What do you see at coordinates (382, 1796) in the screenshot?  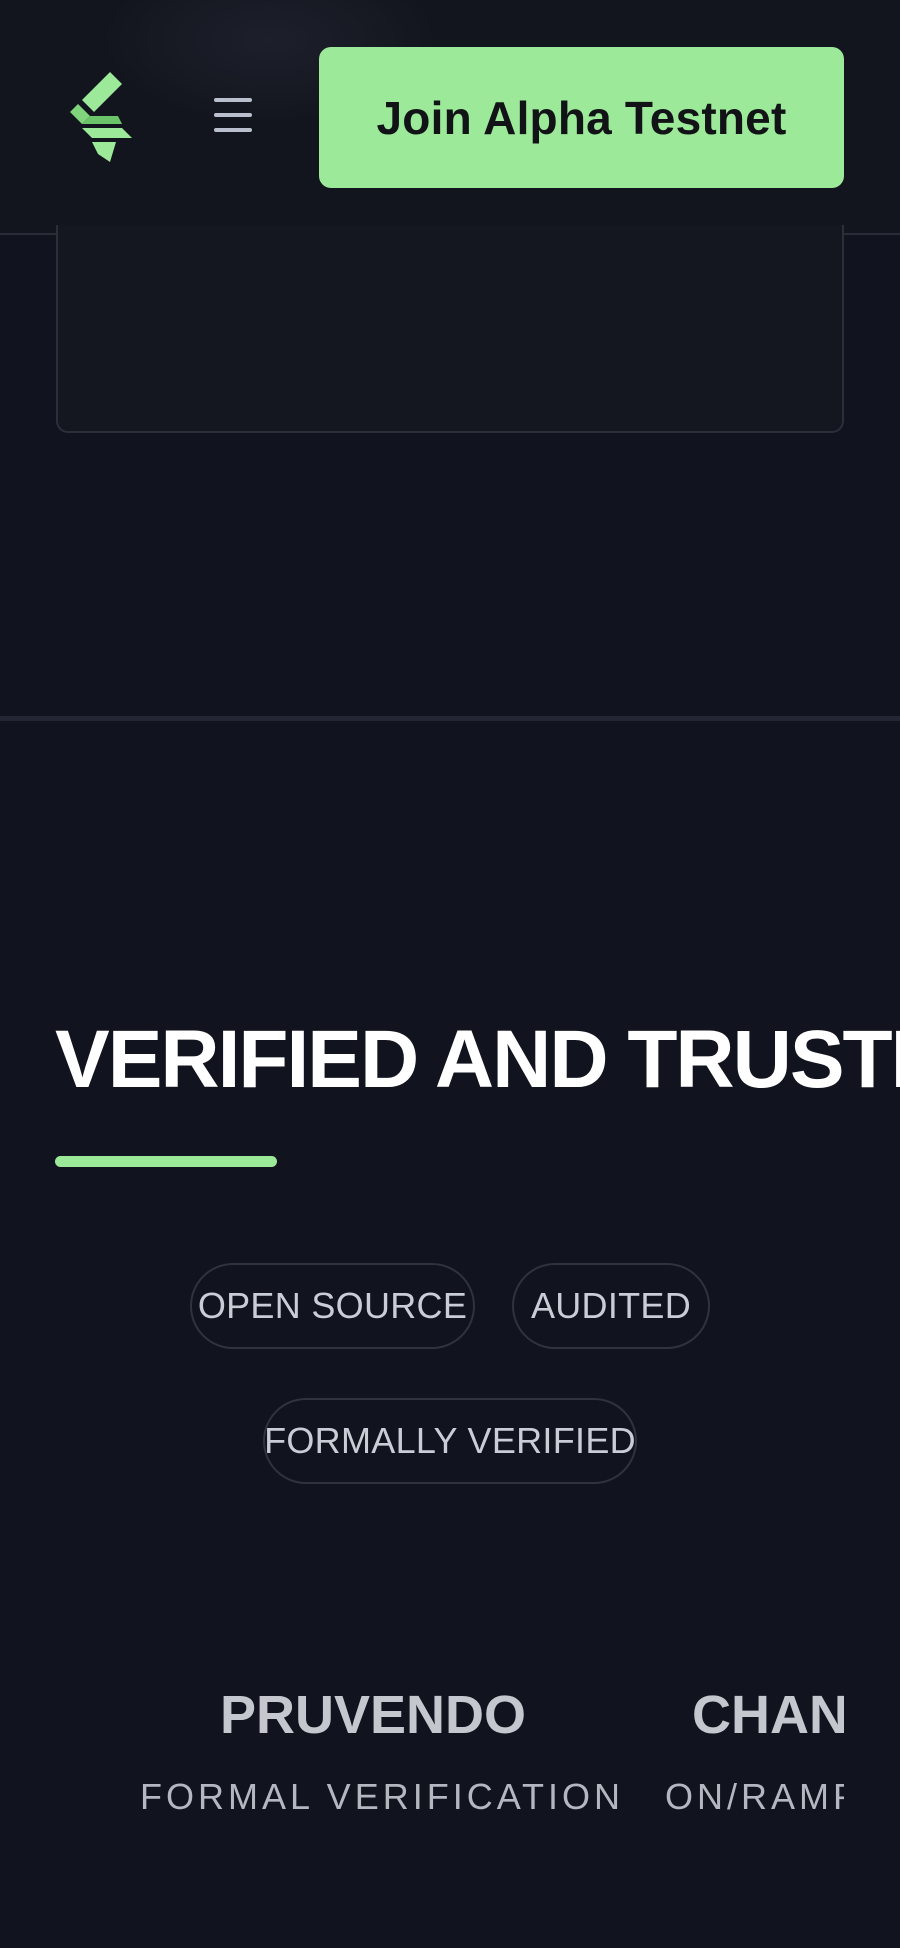 I see `partner-subtitle: FORMAL VERIFICATION` at bounding box center [382, 1796].